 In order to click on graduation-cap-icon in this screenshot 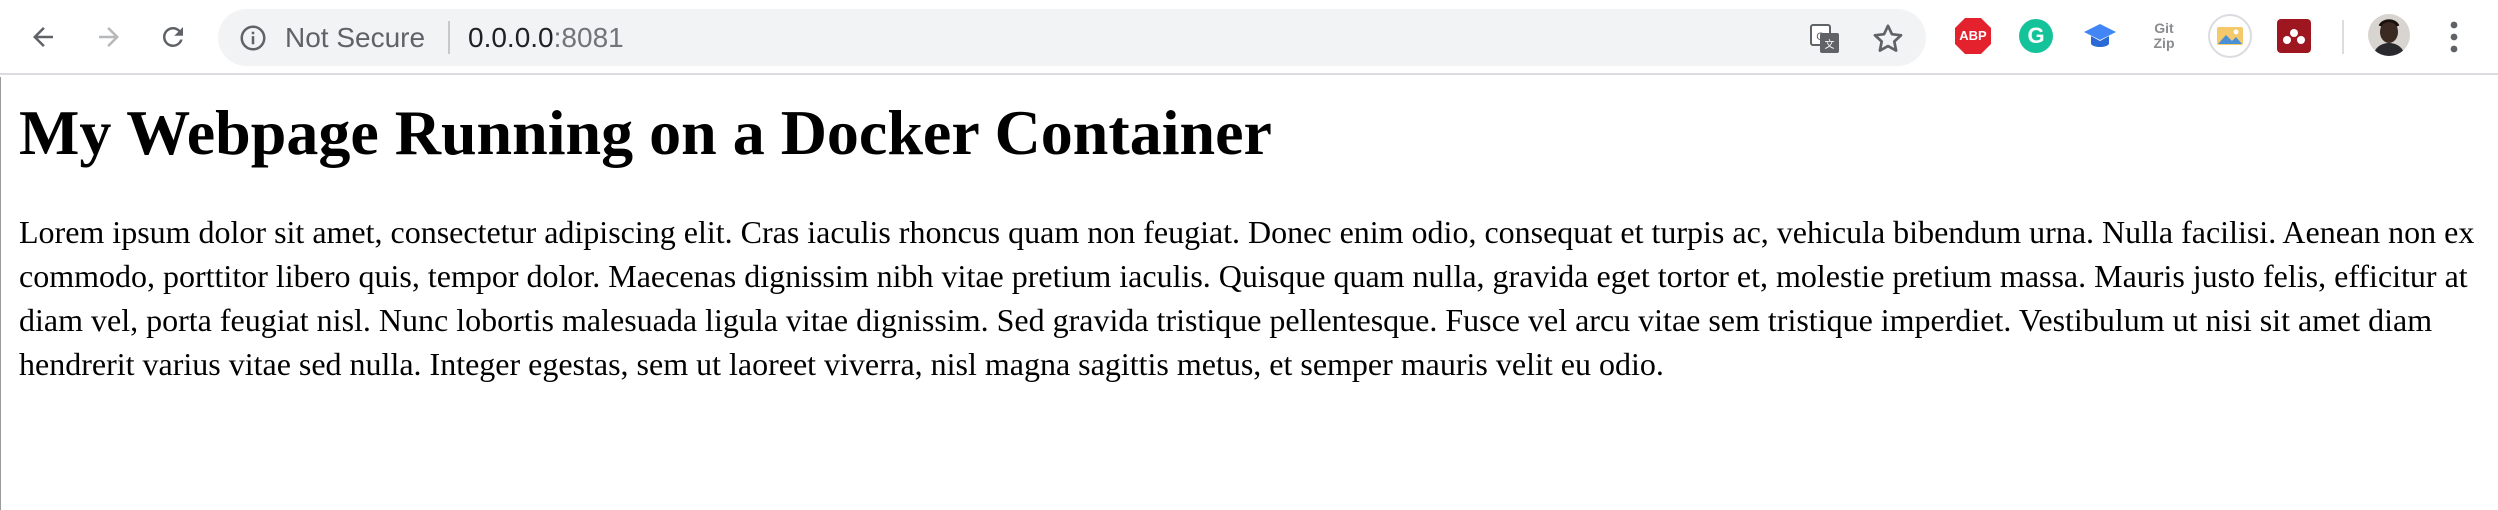, I will do `click(2100, 35)`.